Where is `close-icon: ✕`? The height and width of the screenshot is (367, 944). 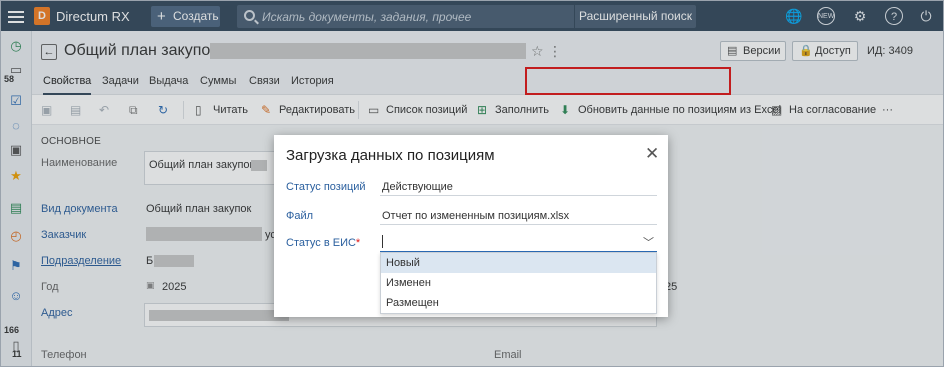 close-icon: ✕ is located at coordinates (652, 154).